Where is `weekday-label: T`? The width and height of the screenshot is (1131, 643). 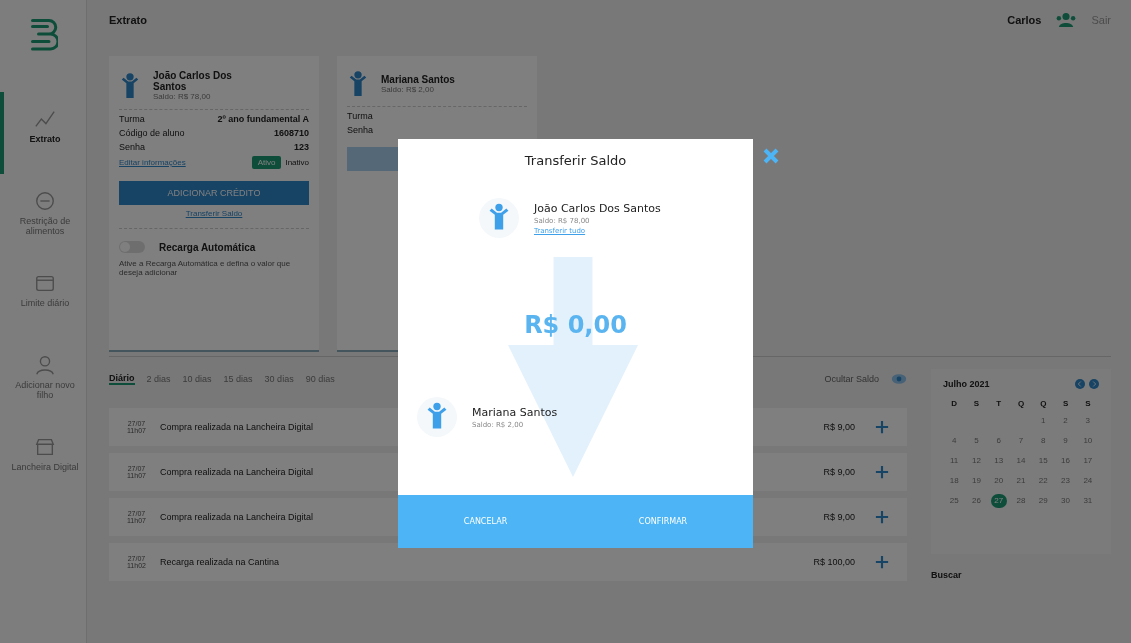
weekday-label: T is located at coordinates (999, 403).